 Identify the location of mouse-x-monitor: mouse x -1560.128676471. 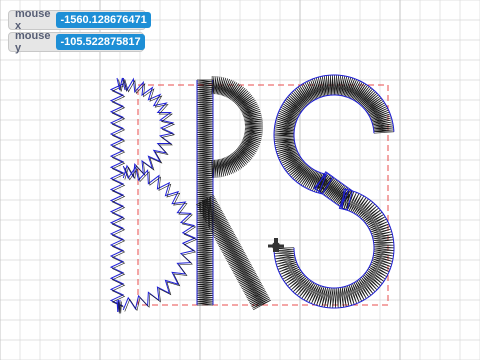
(79, 20).